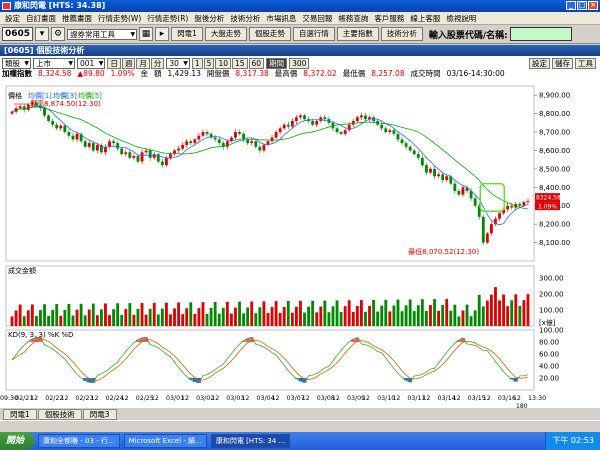 This screenshot has height=450, width=600. I want to click on x-label-4: 12, so click(64, 398).